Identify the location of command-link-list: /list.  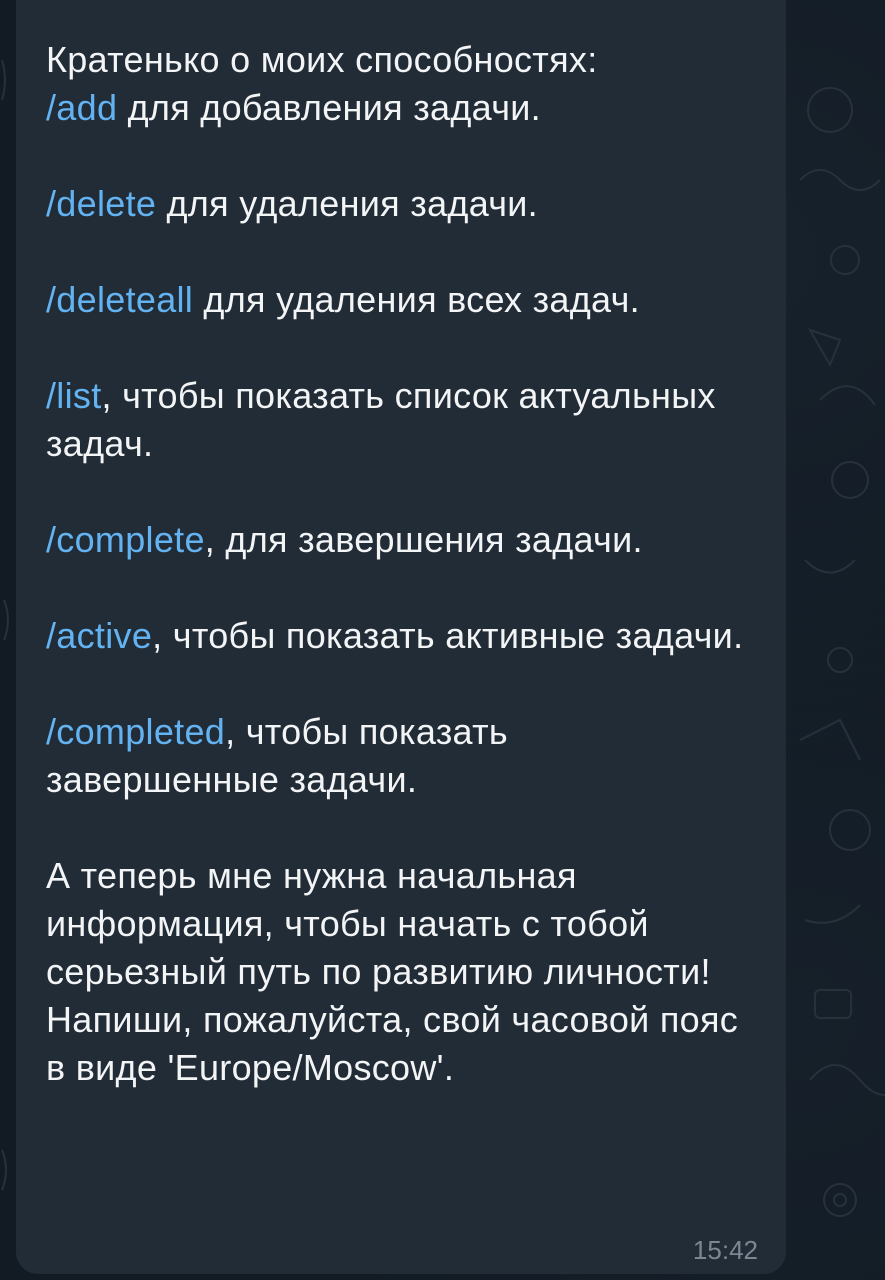
(74, 395).